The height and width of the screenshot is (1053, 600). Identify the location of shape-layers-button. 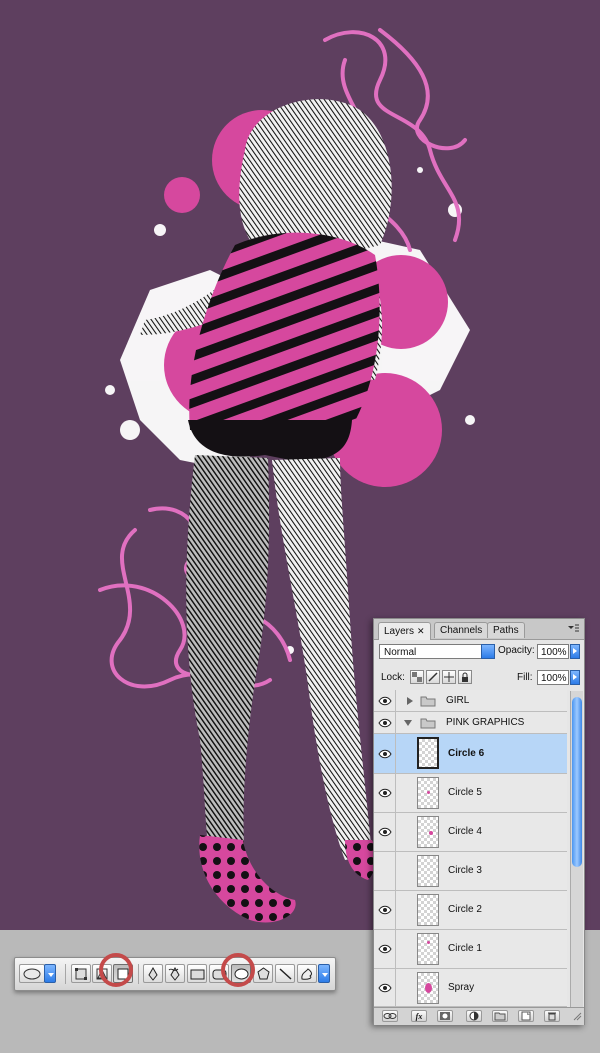
(81, 973).